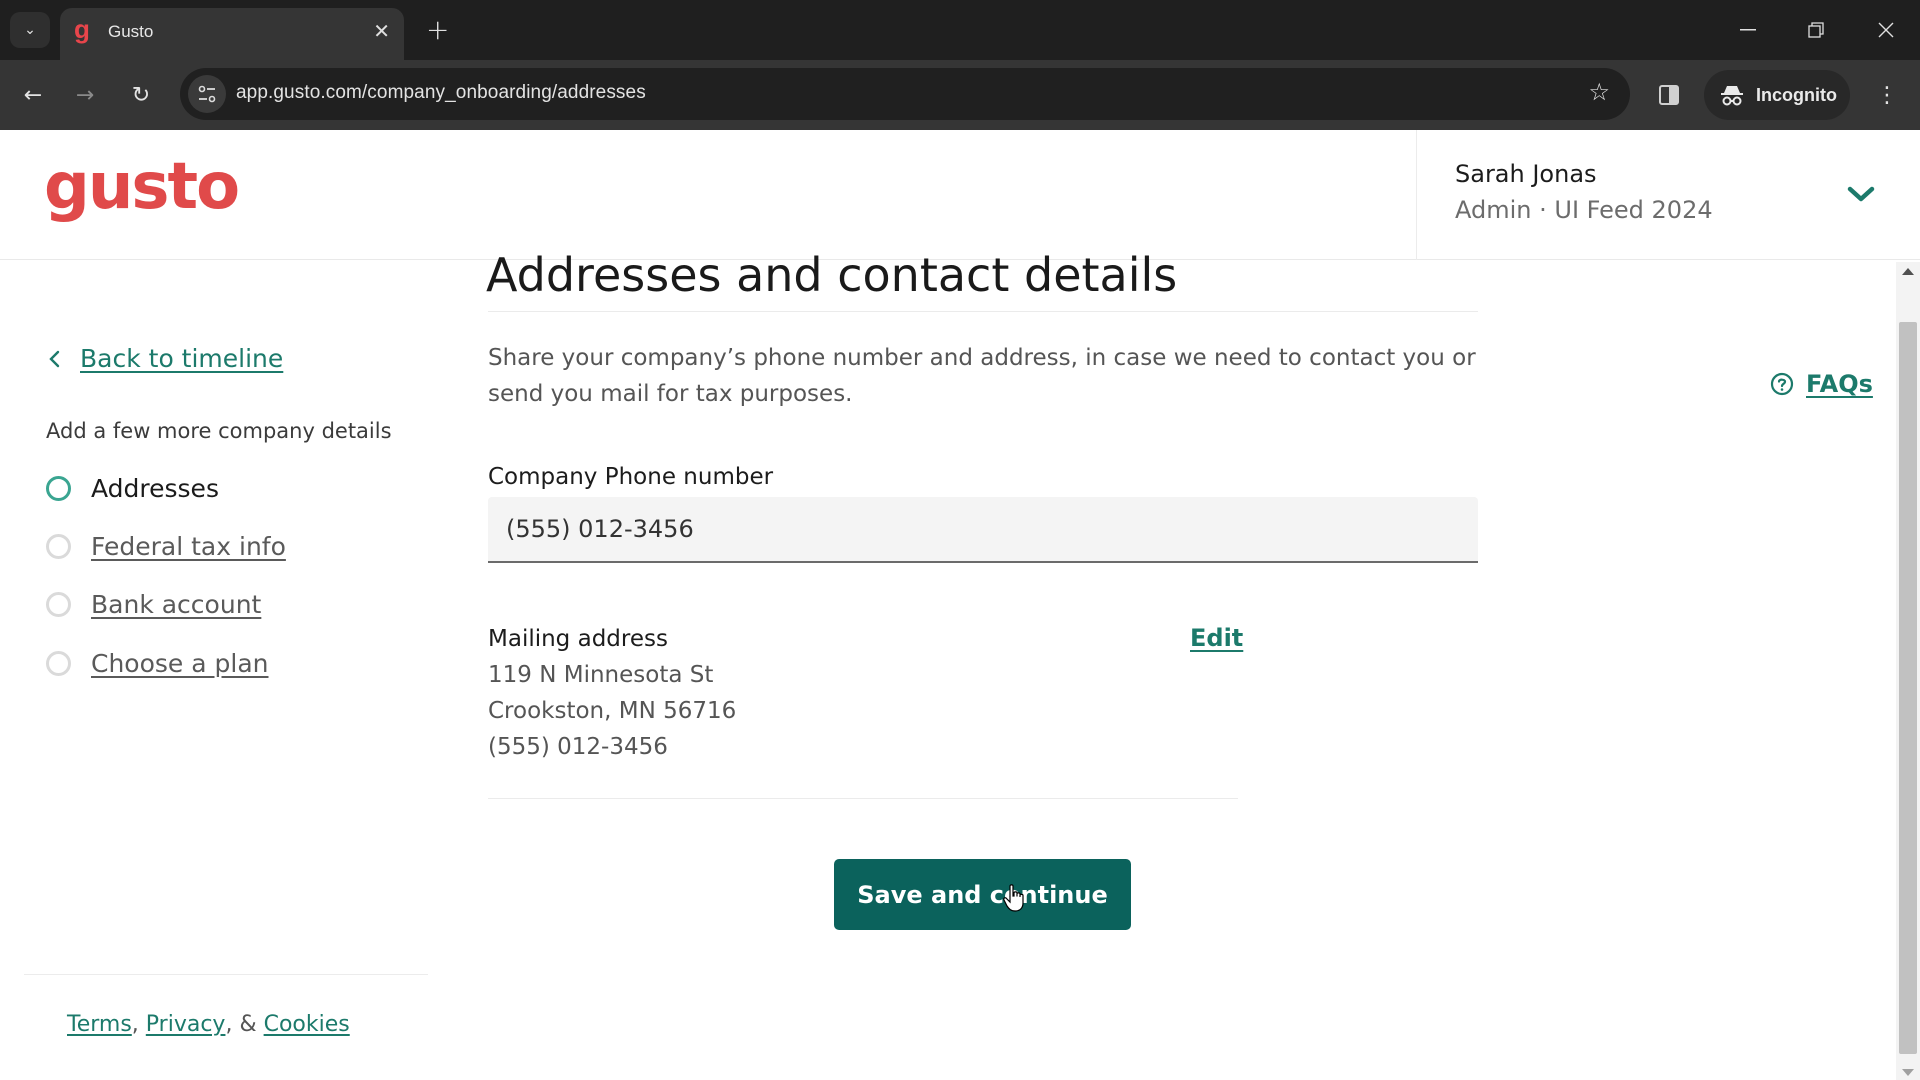  What do you see at coordinates (437, 30) in the screenshot?
I see `new-tab-button: +` at bounding box center [437, 30].